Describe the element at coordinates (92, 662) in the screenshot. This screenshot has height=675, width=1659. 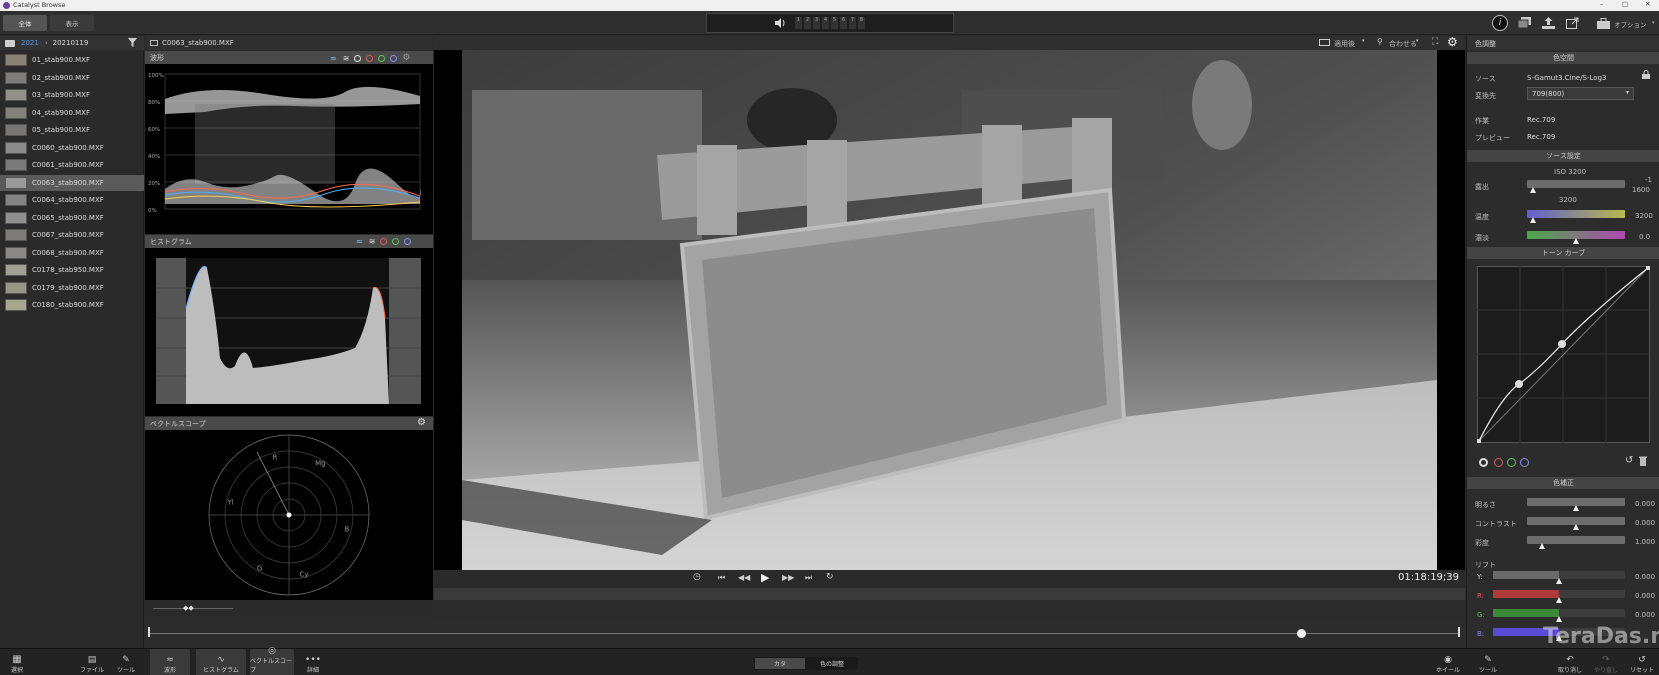
I see `file-button: ▤ ファイル` at that location.